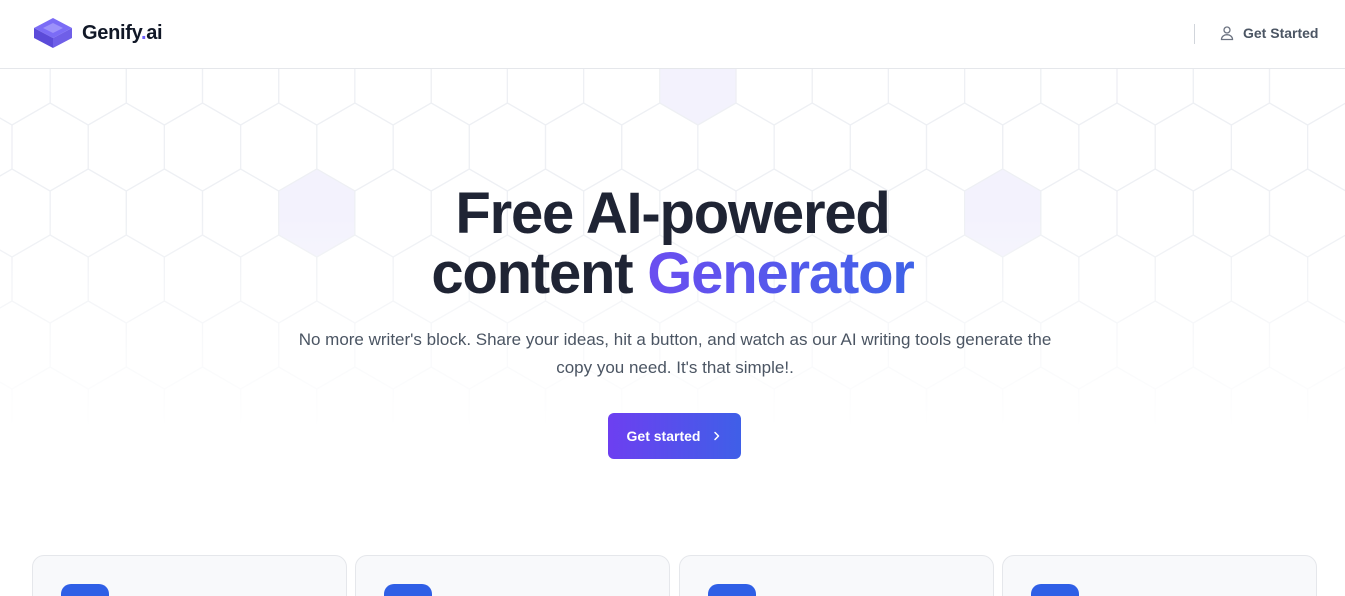 This screenshot has height=596, width=1345. Describe the element at coordinates (672, 34) in the screenshot. I see `site-header: Genify.ai Get Started` at that location.